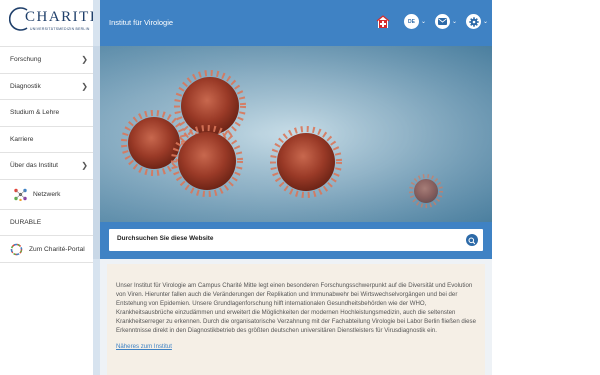 This screenshot has width=600, height=375. I want to click on charite-logo: CHARITÉ UNIVERSITÄTSMEDIZIN BERLIN, so click(50, 22).